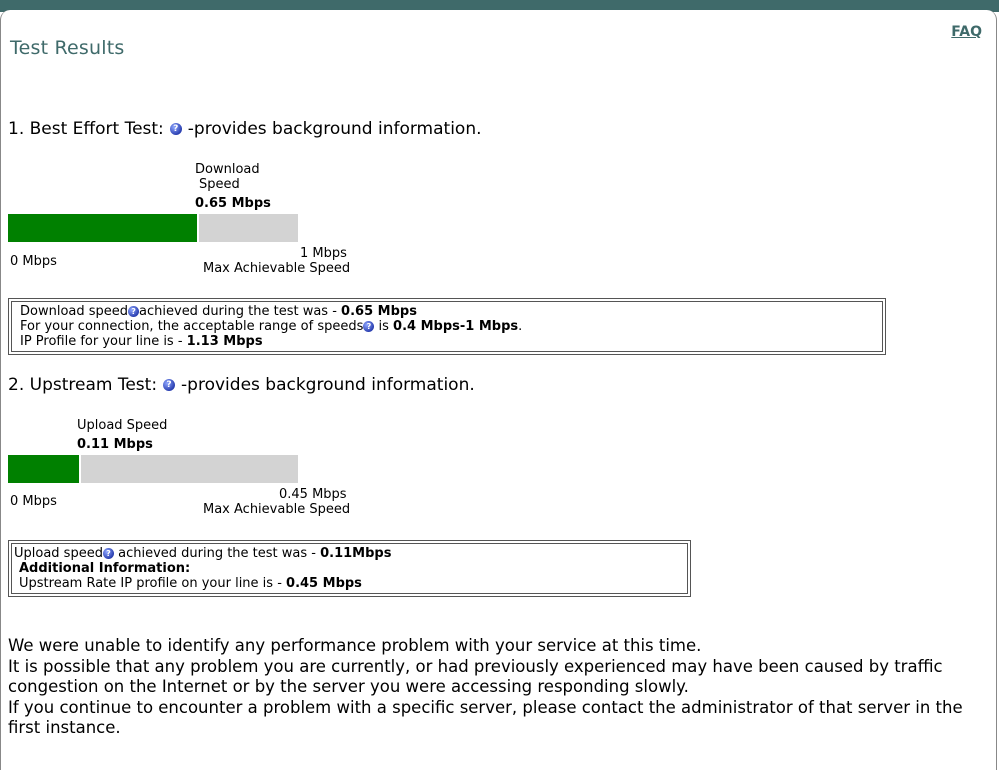 Image resolution: width=999 pixels, height=770 pixels. Describe the element at coordinates (328, 385) in the screenshot. I see `upstream-heading-suffix: -provides background information.` at that location.